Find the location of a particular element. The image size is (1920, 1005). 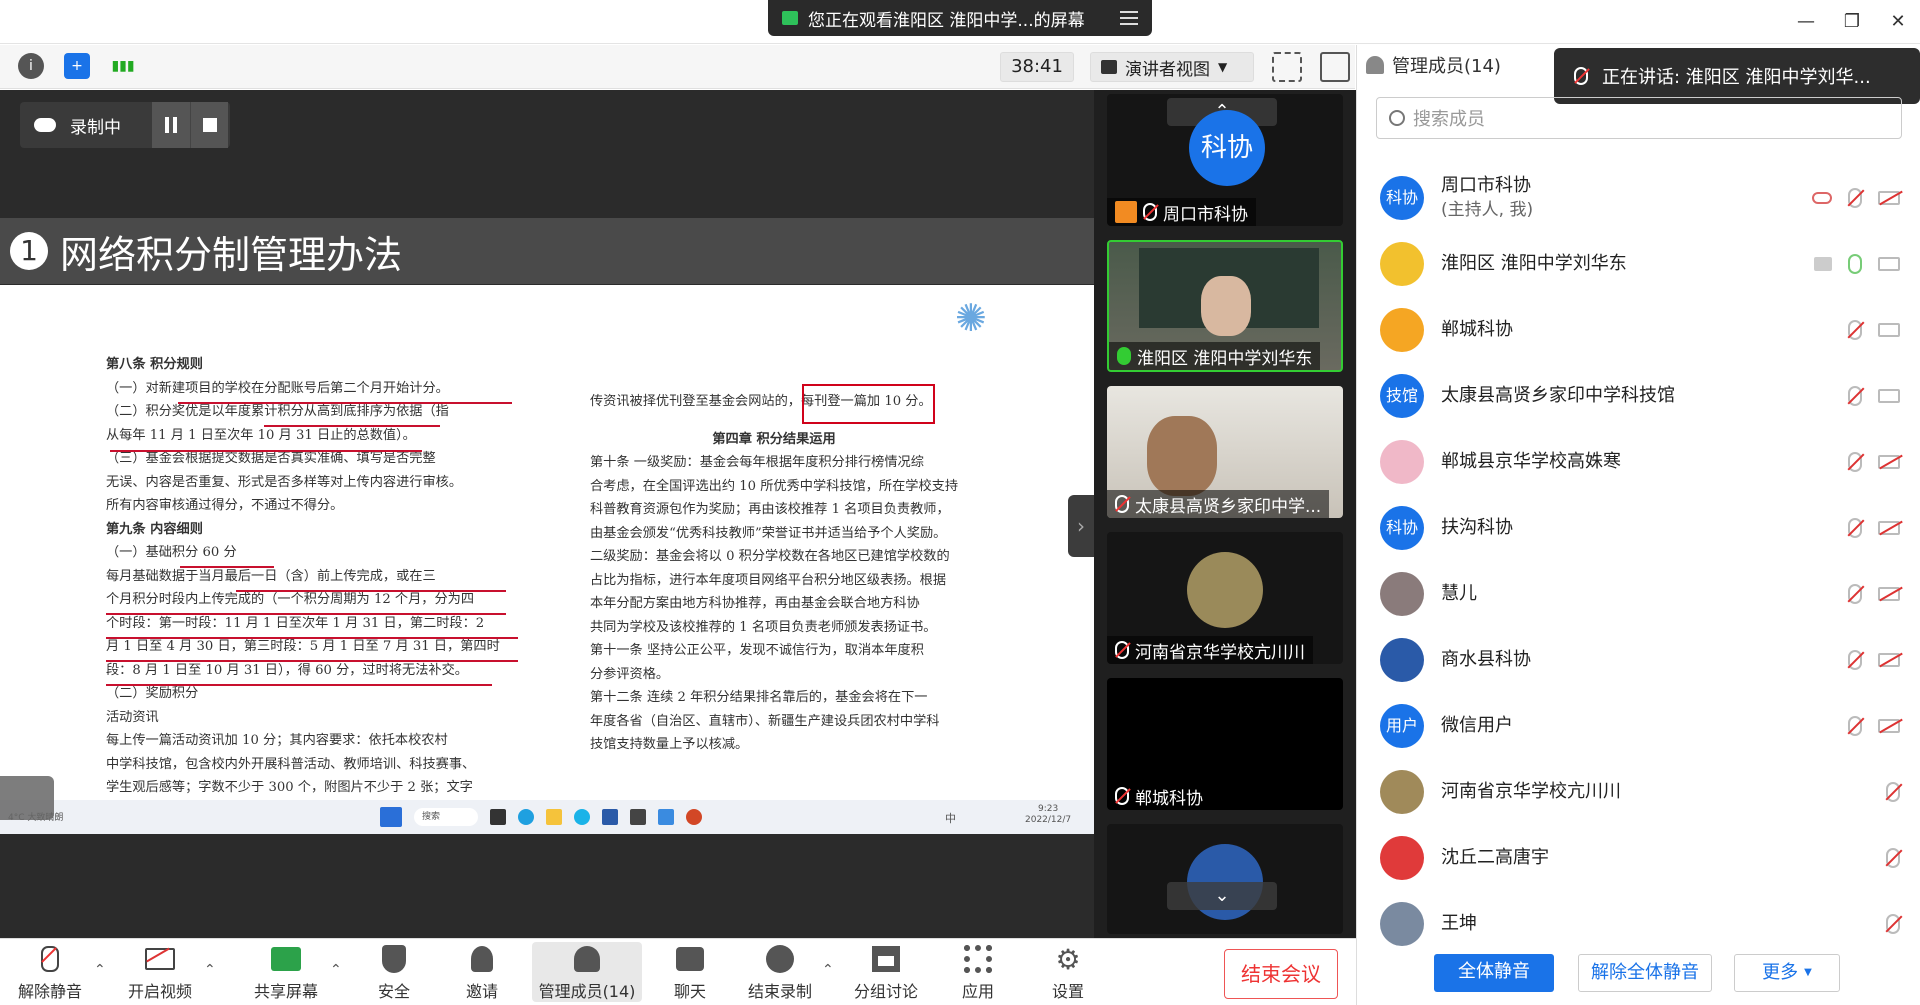

mic-on-icon is located at coordinates (1855, 264).